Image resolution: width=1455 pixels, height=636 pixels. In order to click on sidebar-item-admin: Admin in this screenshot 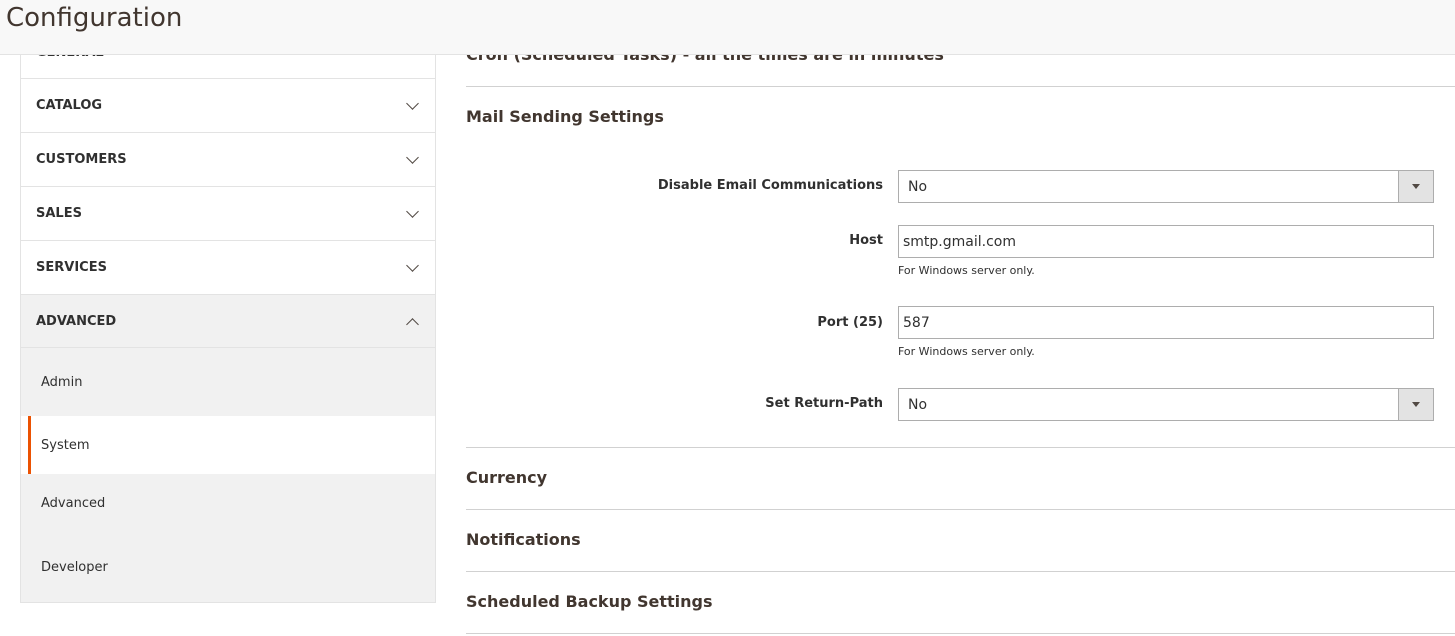, I will do `click(228, 382)`.